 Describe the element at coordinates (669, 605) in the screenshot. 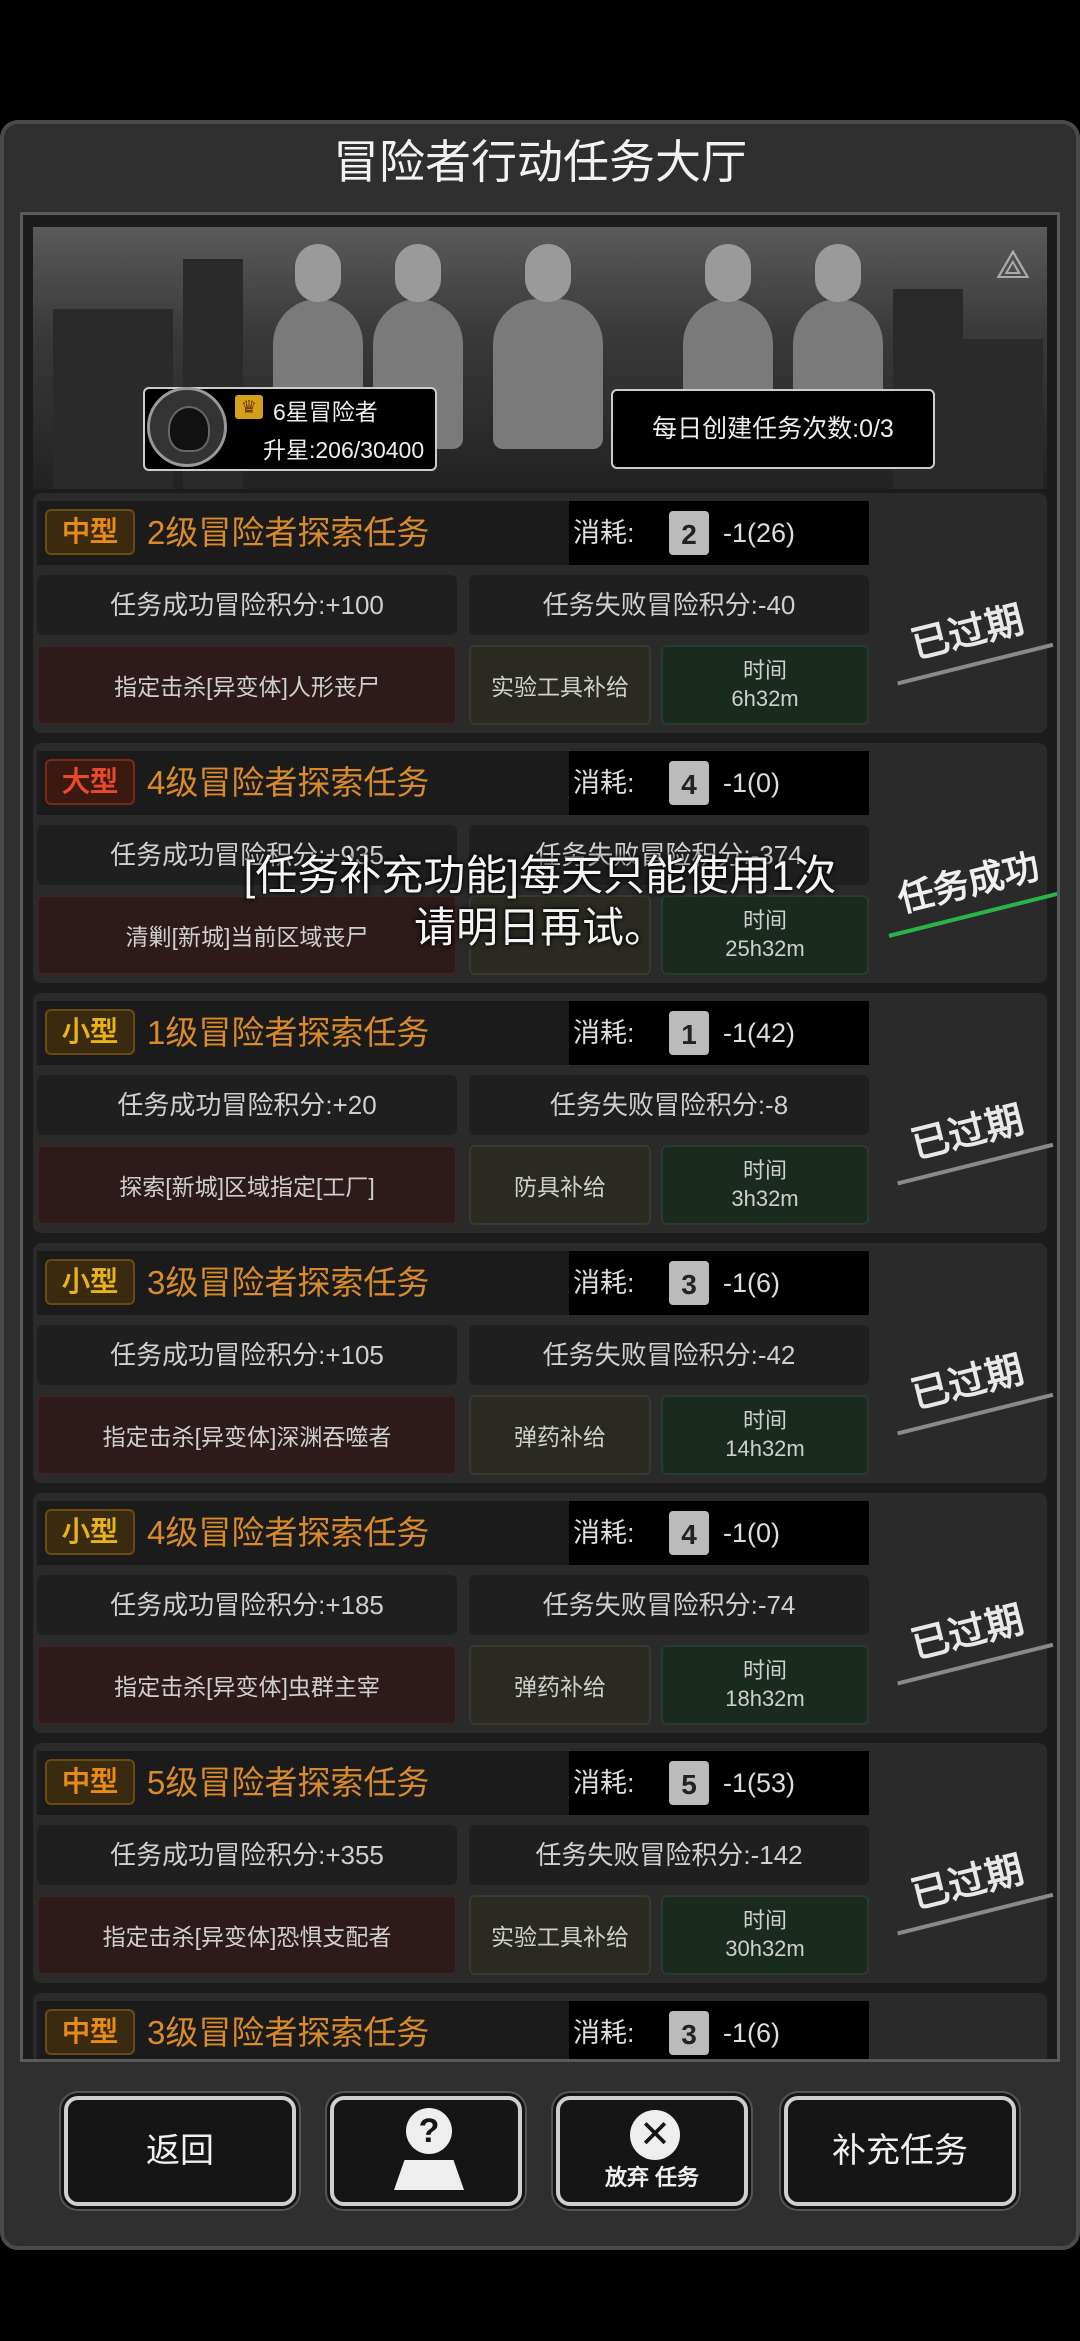

I see `fail-points: 任务失败冒险积分:-40` at that location.